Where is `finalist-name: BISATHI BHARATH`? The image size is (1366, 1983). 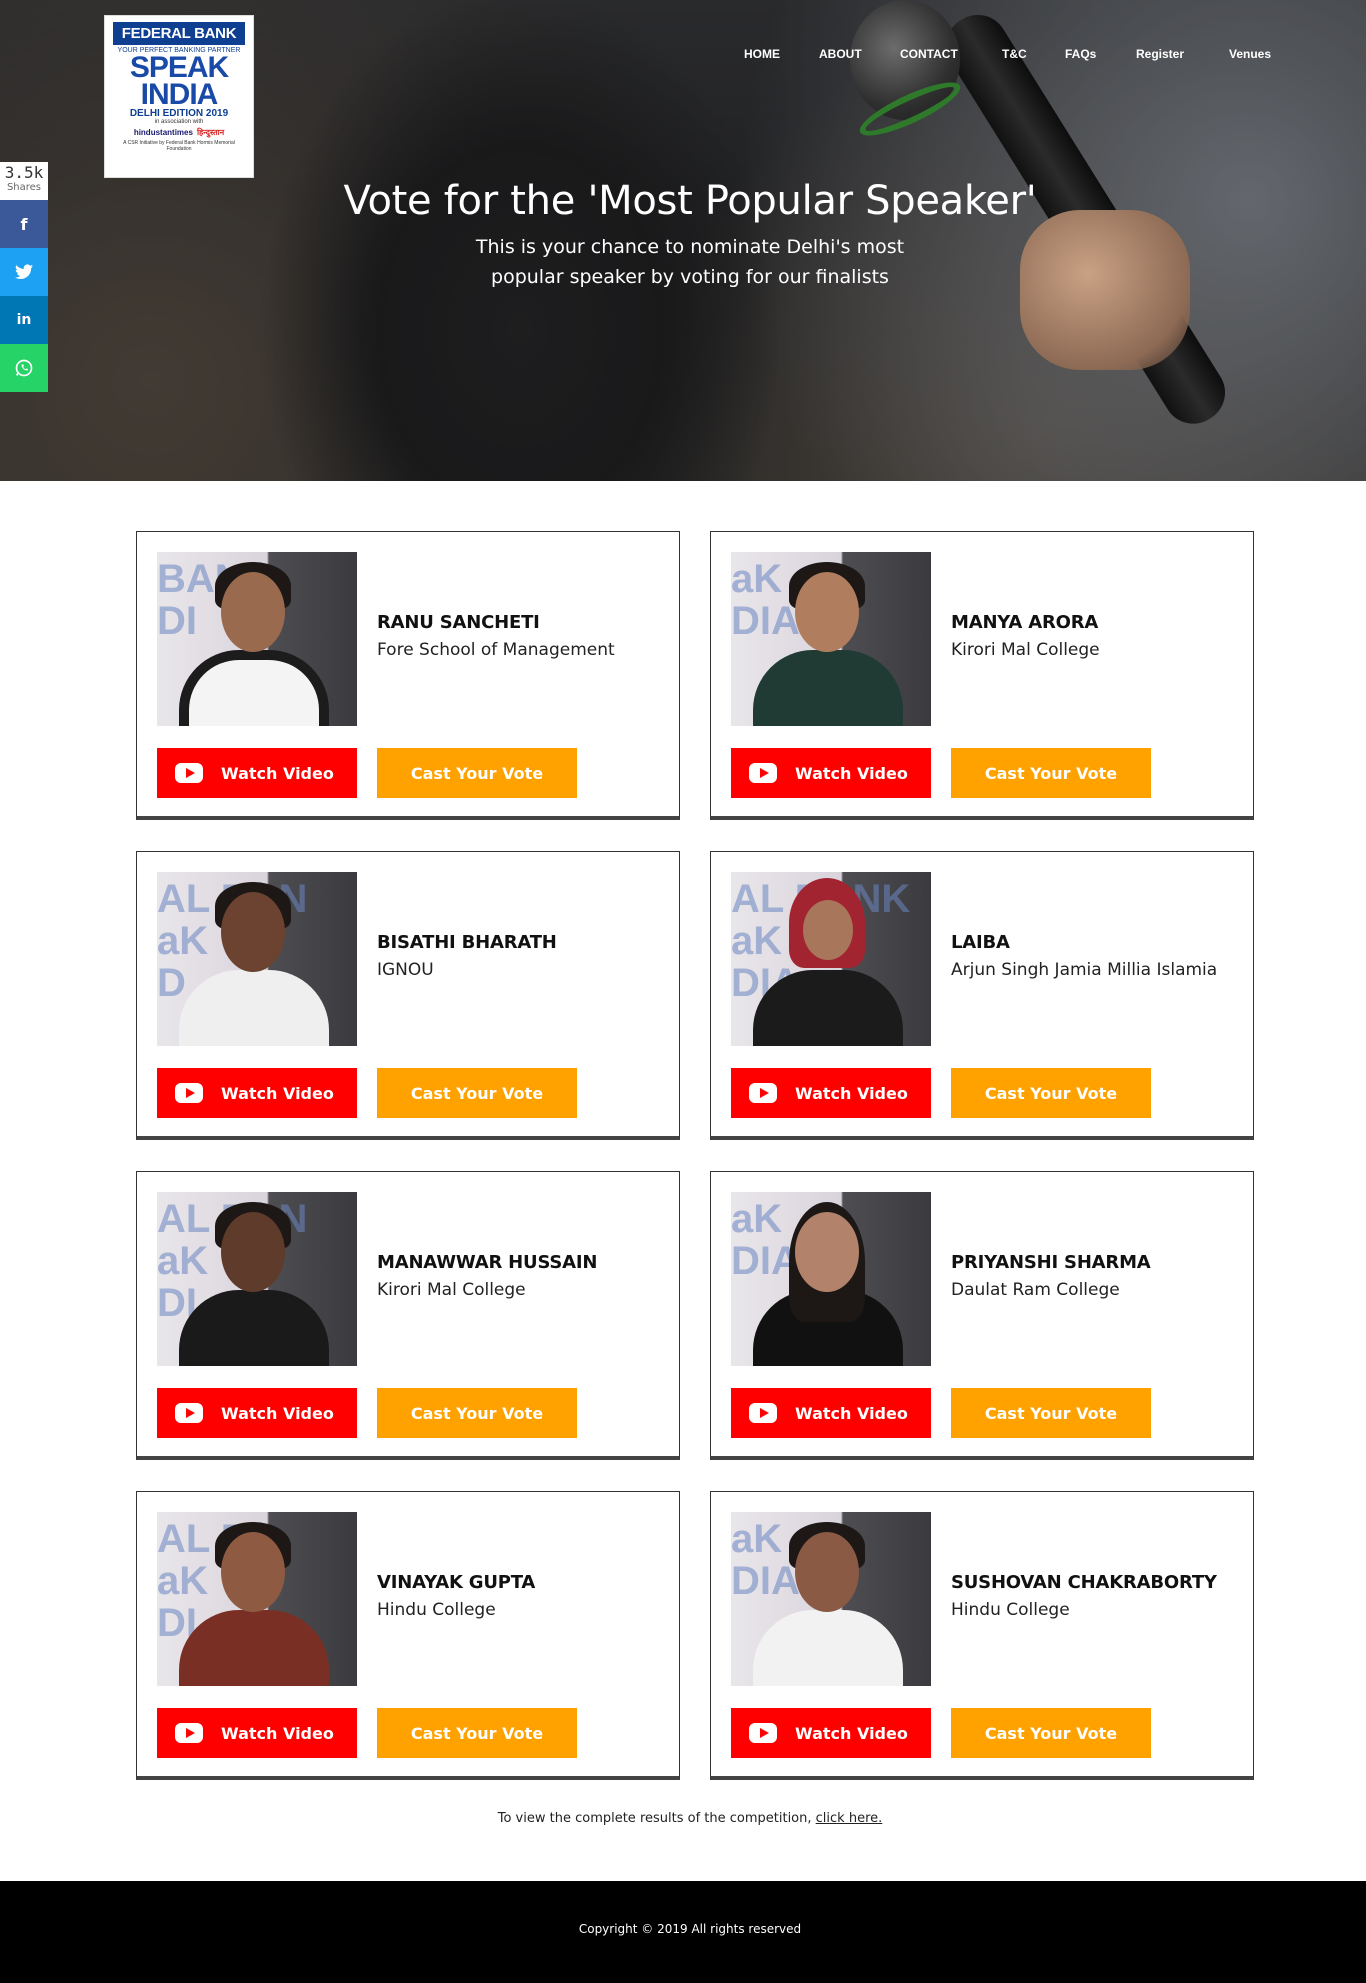 finalist-name: BISATHI BHARATH is located at coordinates (467, 942).